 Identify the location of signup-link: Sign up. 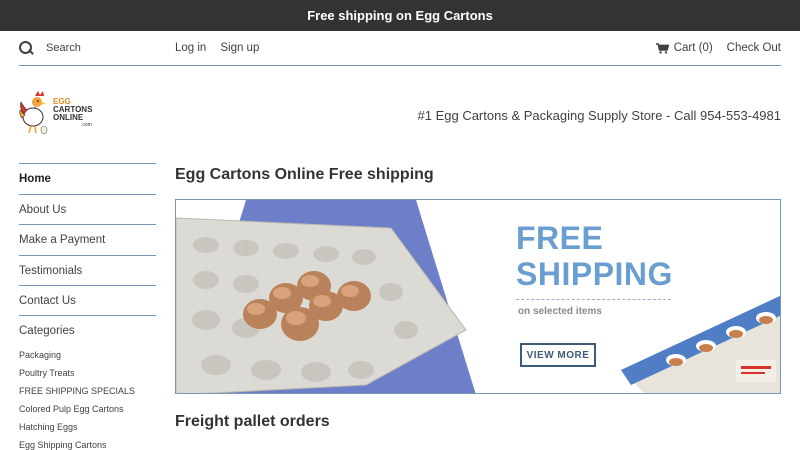
(239, 48).